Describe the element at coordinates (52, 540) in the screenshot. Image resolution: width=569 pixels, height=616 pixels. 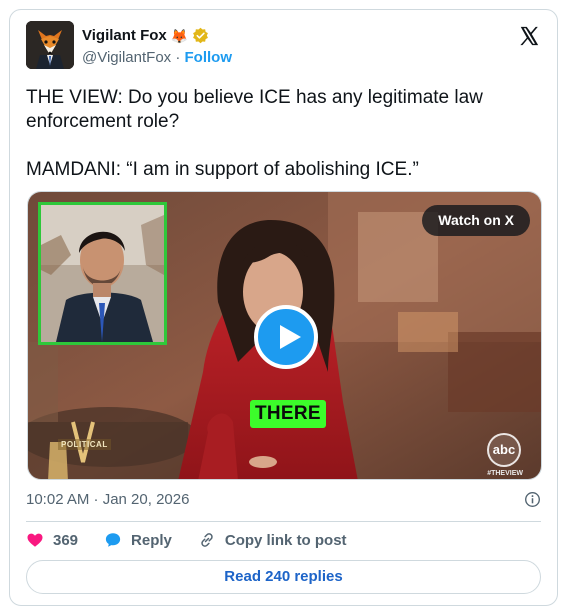
I see `like-button: 369` at that location.